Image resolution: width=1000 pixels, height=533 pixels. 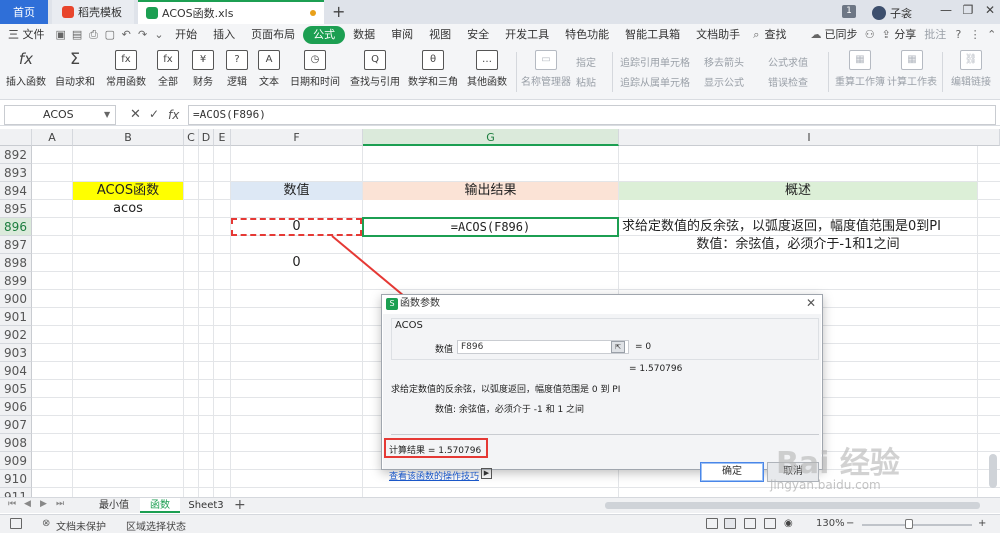 I want to click on name-box: ACOS, so click(x=60, y=115).